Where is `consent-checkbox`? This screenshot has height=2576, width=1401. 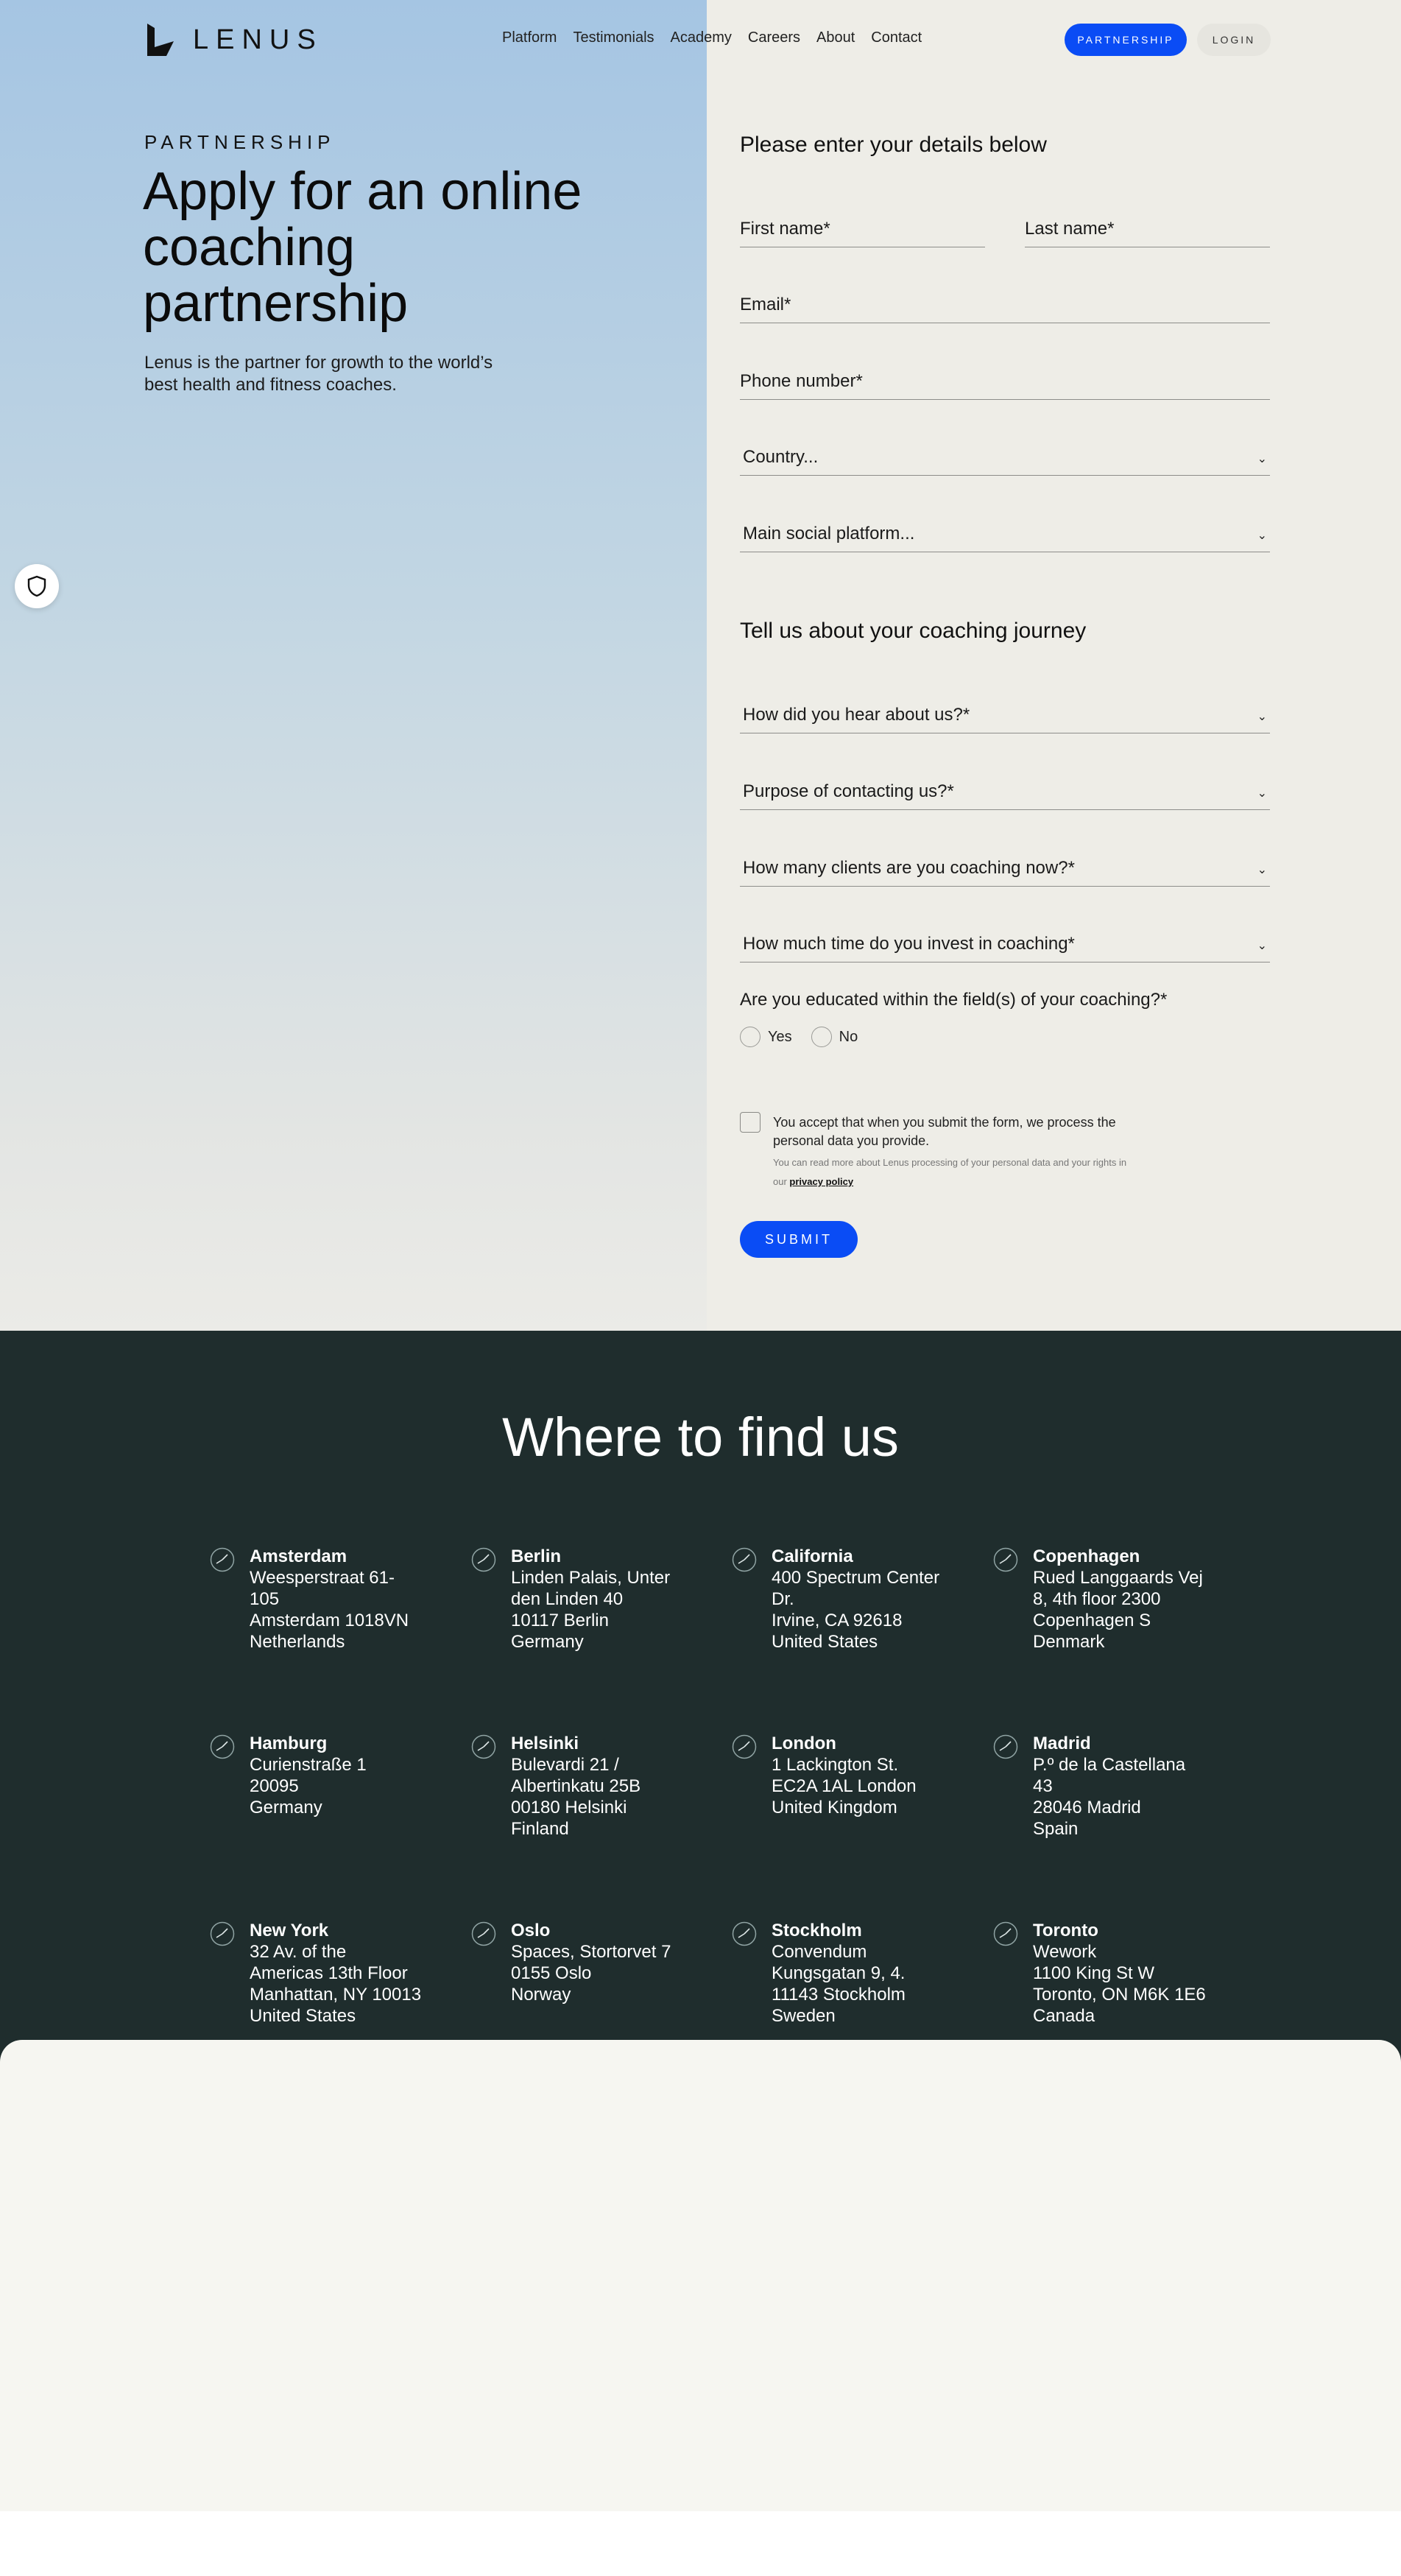 consent-checkbox is located at coordinates (750, 1122).